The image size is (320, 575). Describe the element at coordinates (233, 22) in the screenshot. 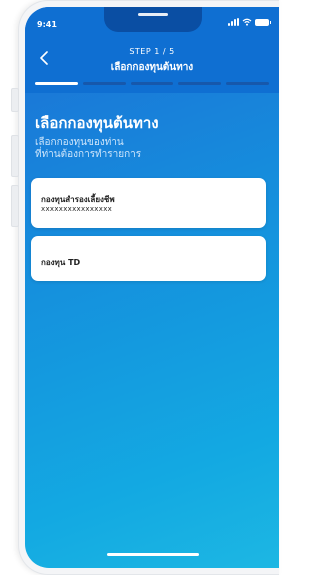

I see `signal-icon` at that location.